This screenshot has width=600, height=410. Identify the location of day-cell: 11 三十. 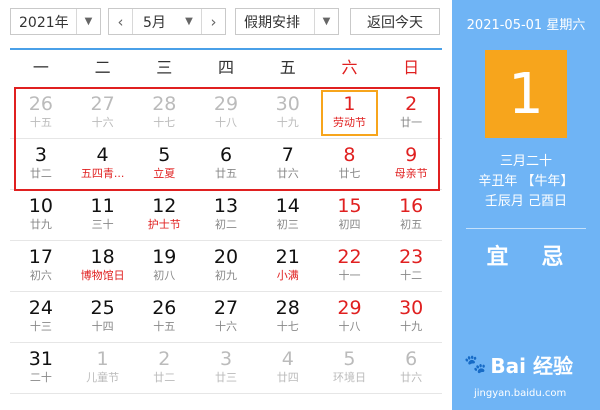
(103, 215).